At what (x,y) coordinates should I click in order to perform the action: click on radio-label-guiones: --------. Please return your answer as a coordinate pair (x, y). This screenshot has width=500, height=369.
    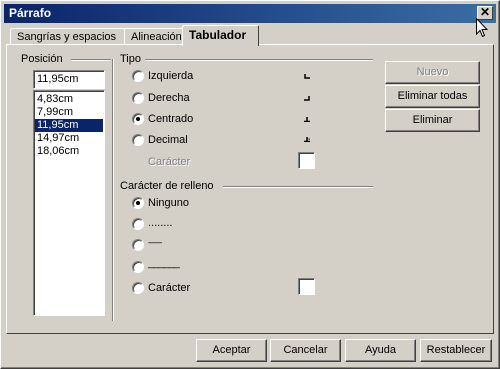
    Looking at the image, I should click on (155, 242).